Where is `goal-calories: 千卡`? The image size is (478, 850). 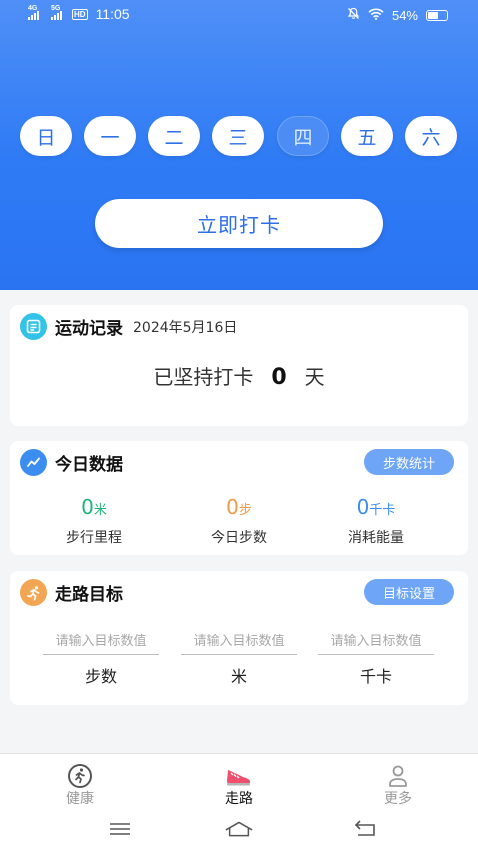 goal-calories: 千卡 is located at coordinates (376, 658).